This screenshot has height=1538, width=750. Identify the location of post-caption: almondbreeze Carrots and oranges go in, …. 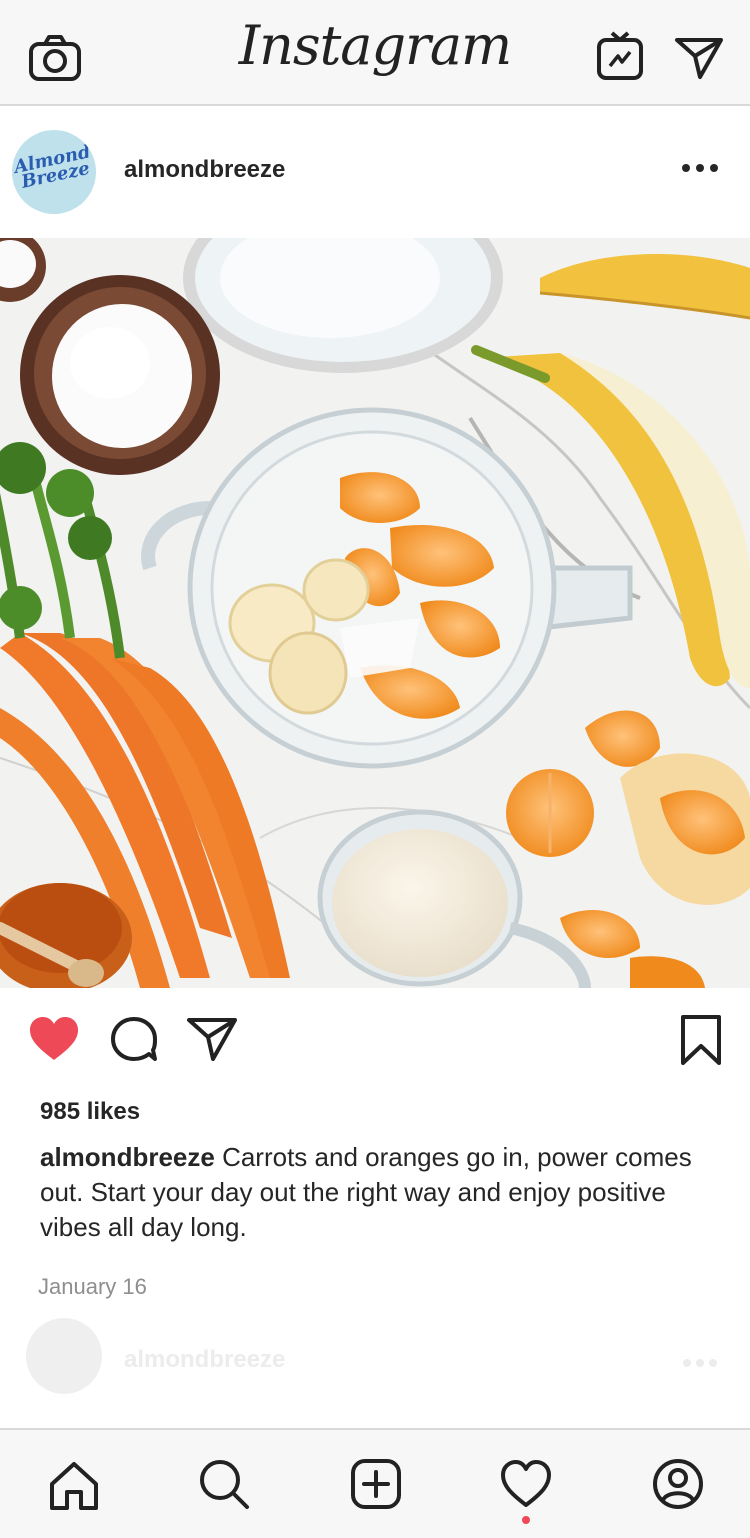
(370, 1192).